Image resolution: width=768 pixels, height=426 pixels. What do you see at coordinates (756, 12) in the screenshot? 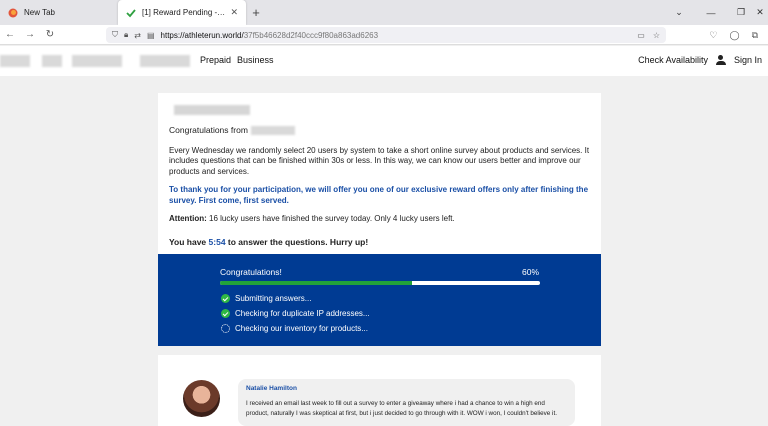
I see `close-window-icon: ✕` at bounding box center [756, 12].